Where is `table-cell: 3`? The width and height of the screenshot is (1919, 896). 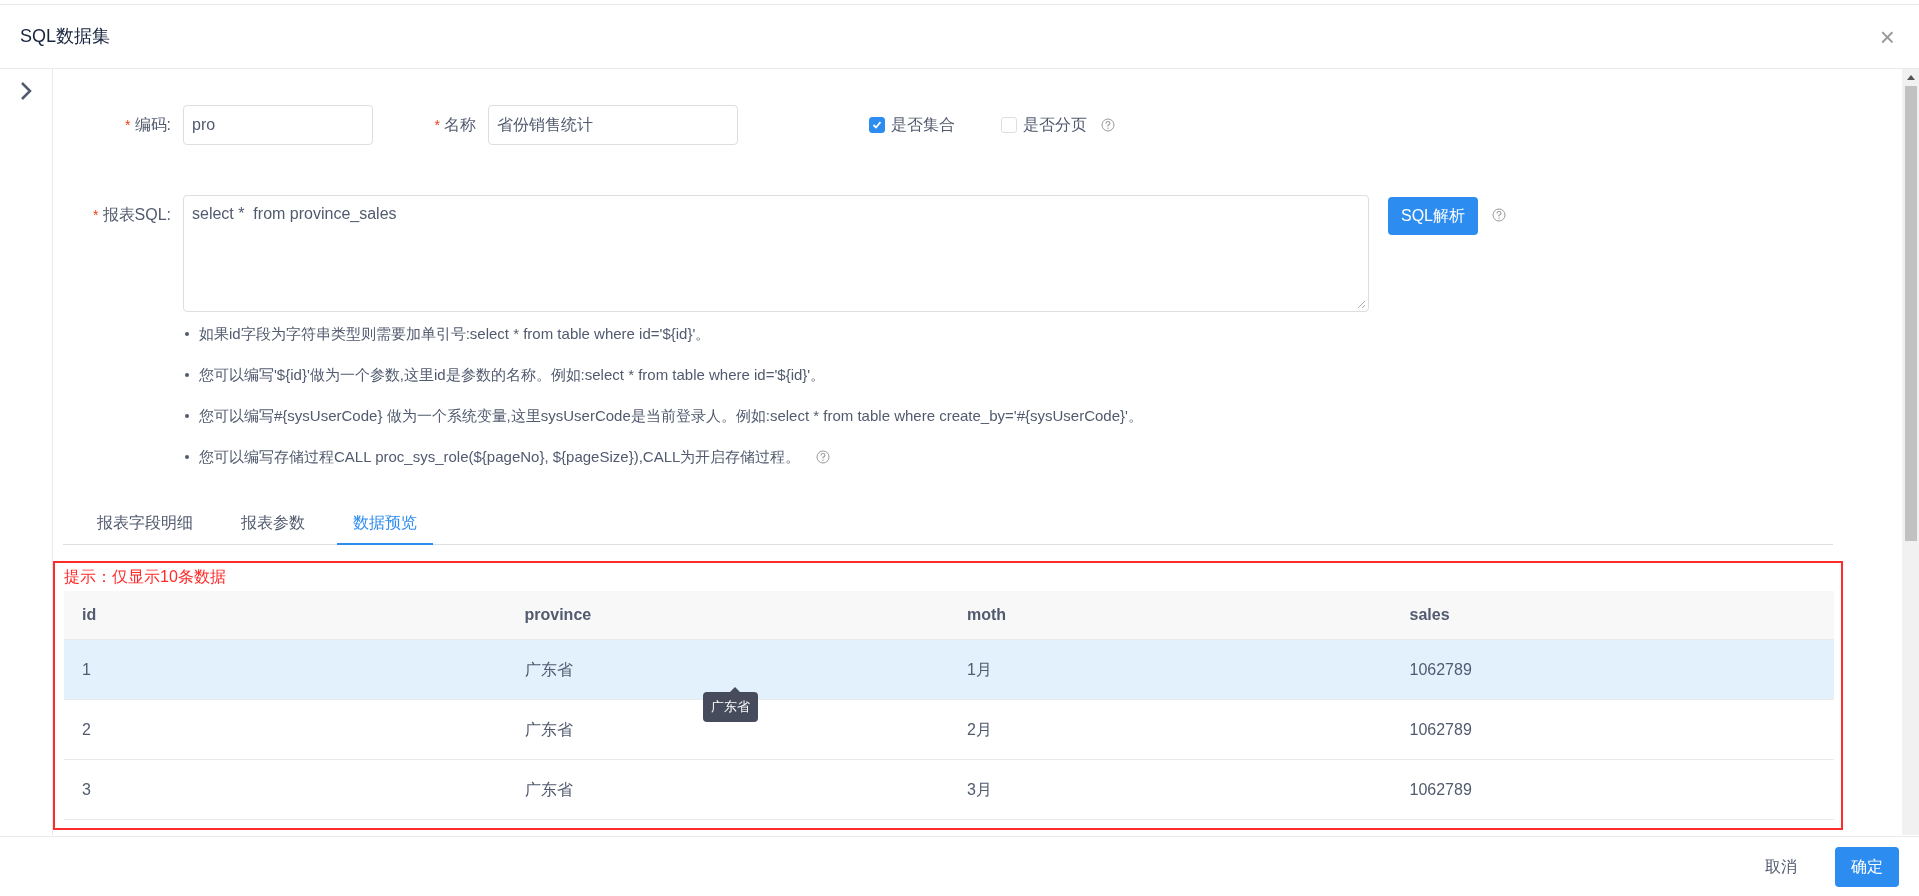
table-cell: 3 is located at coordinates (86, 789).